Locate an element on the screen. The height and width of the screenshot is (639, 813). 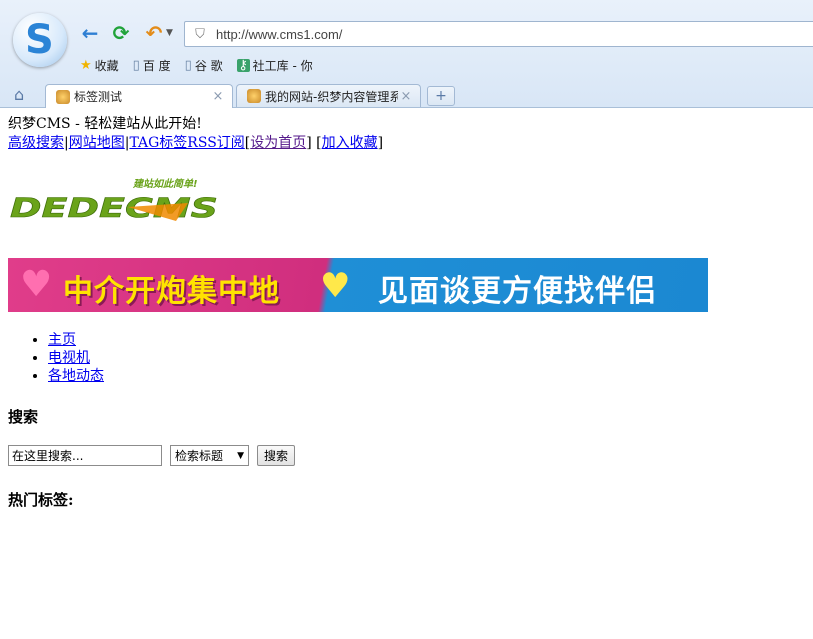
back-arrow-icon: ← is located at coordinates (90, 33).